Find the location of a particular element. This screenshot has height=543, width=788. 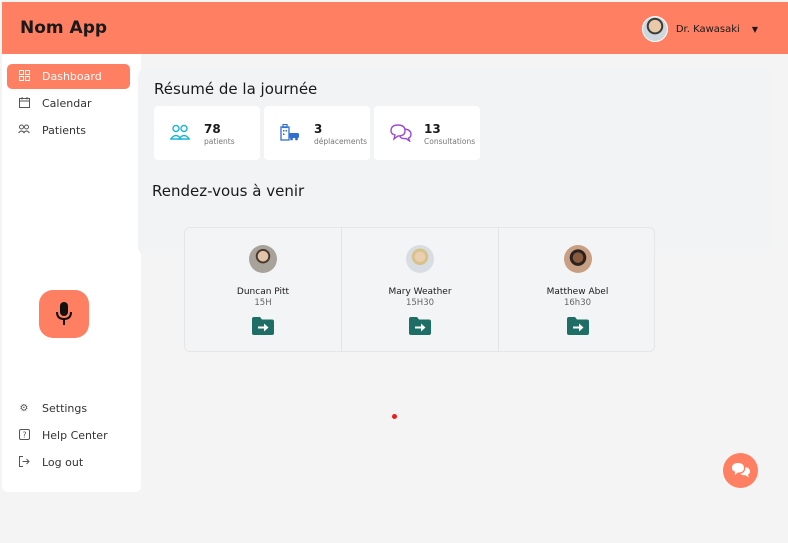

gear-icon: ⚙ is located at coordinates (24, 408).